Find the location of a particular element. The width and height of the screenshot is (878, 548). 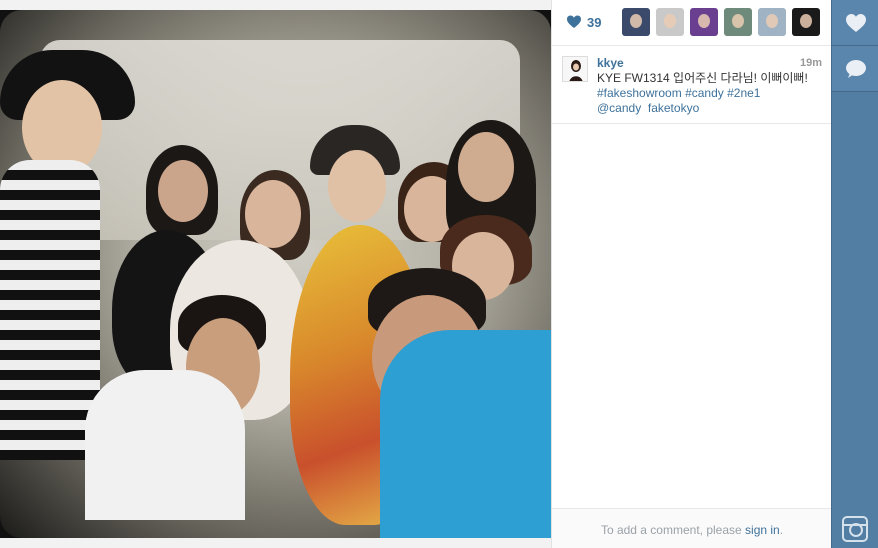

hashtag-link: #fakeshowroom is located at coordinates (639, 93).